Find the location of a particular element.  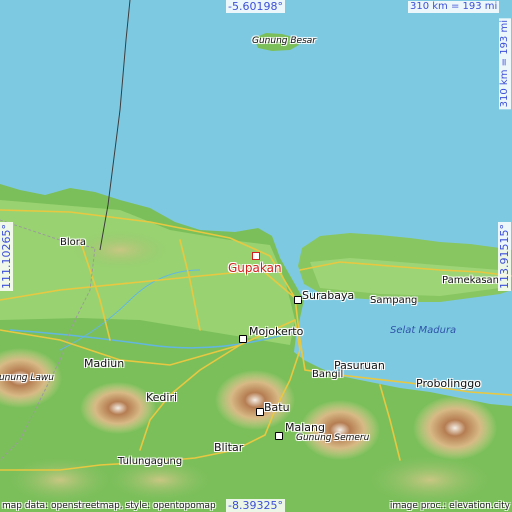

coord-left: 111.10265° is located at coordinates (6, 256).